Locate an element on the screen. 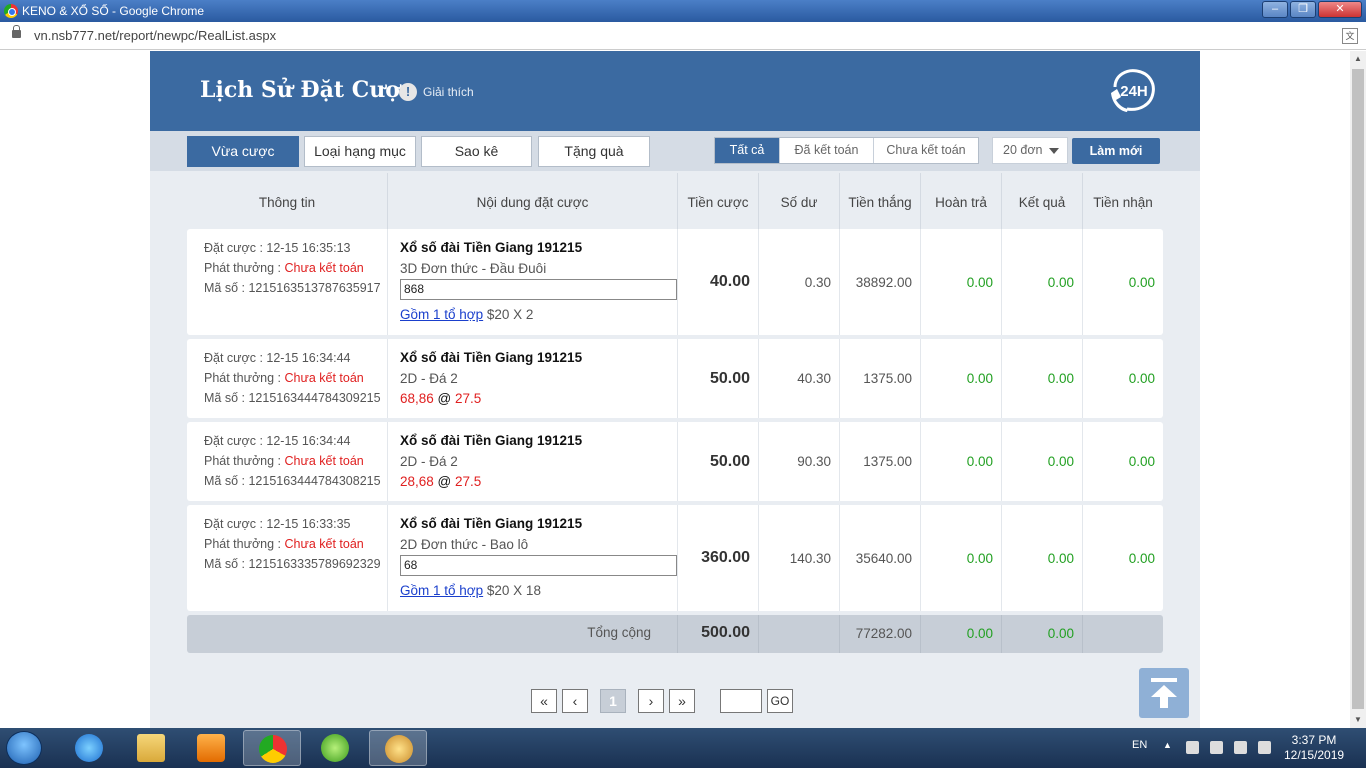 The image size is (1366, 768). taskbar-paint is located at coordinates (398, 748).